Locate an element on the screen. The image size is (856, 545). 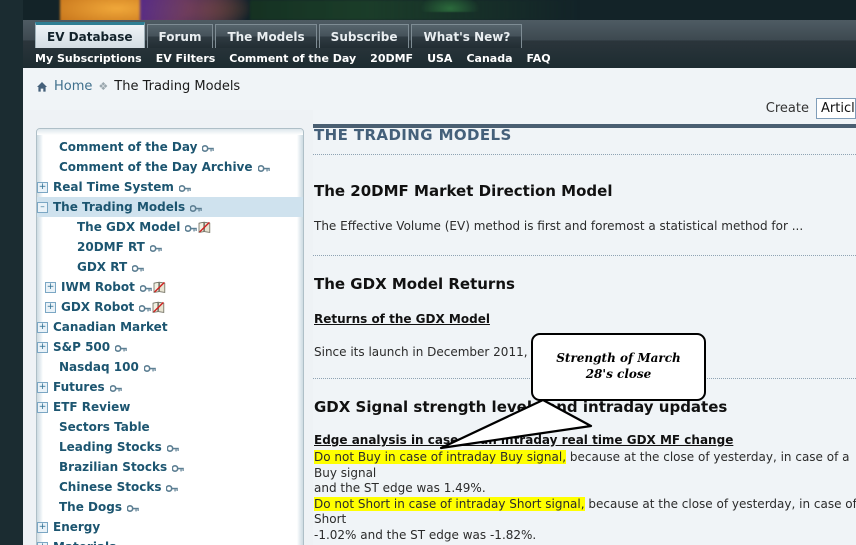
tab-ev-database: EV Database is located at coordinates (90, 35).